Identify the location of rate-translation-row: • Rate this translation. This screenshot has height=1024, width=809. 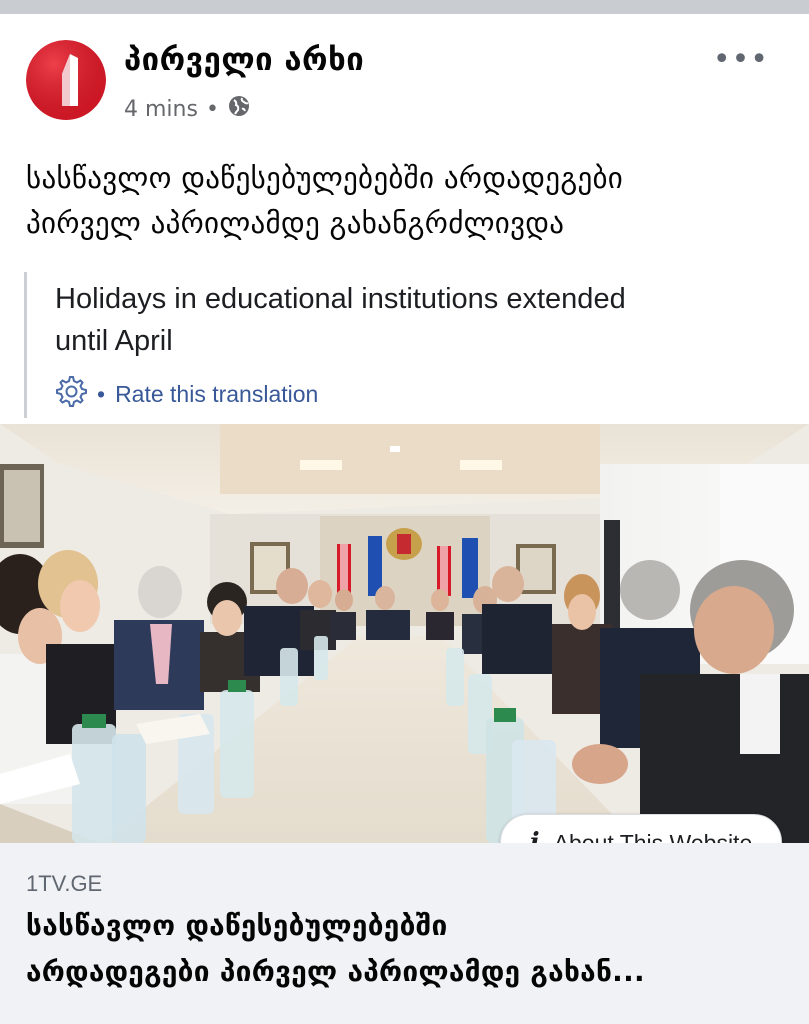
(185, 394).